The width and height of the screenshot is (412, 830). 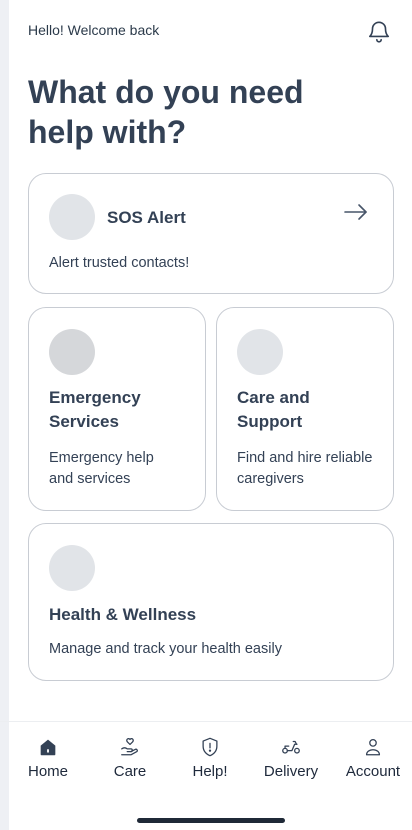 What do you see at coordinates (260, 352) in the screenshot?
I see `care-avatar-placeholder` at bounding box center [260, 352].